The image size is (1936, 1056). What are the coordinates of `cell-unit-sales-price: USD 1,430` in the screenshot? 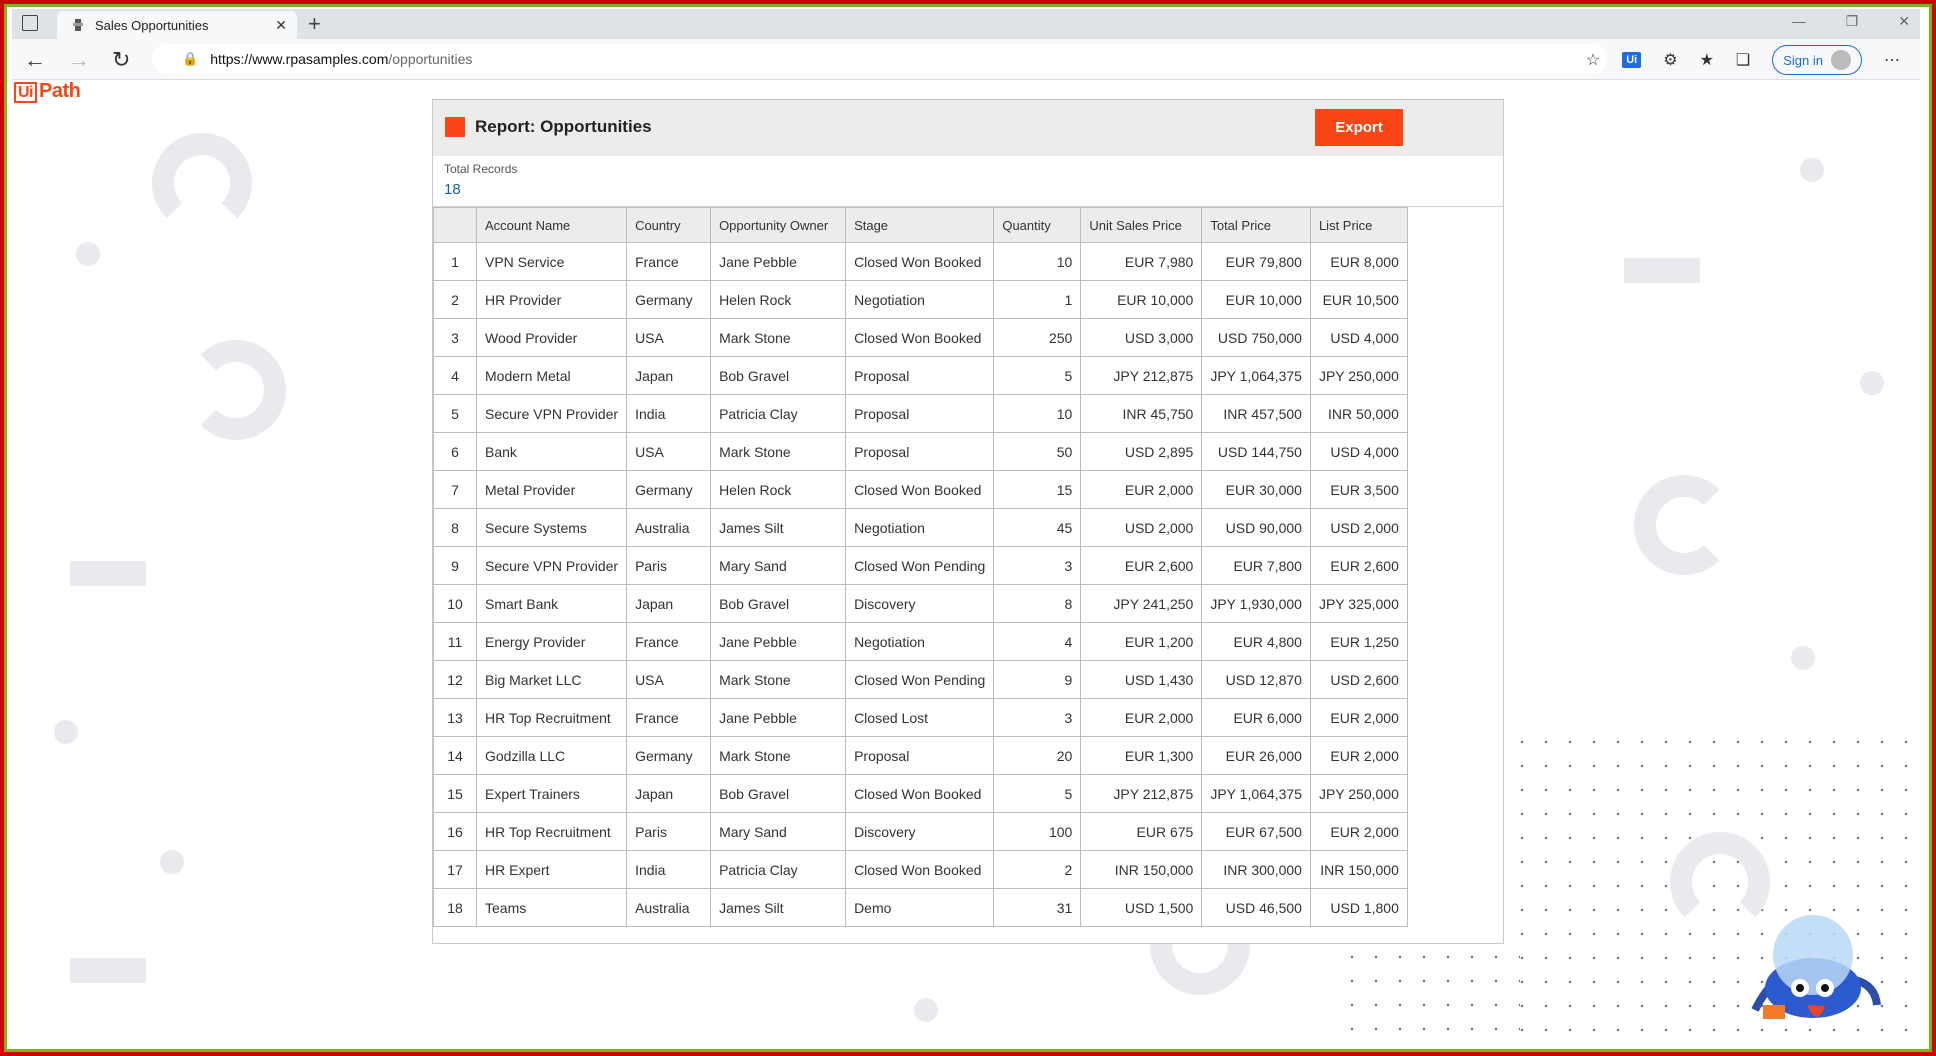 It's located at (1141, 679).